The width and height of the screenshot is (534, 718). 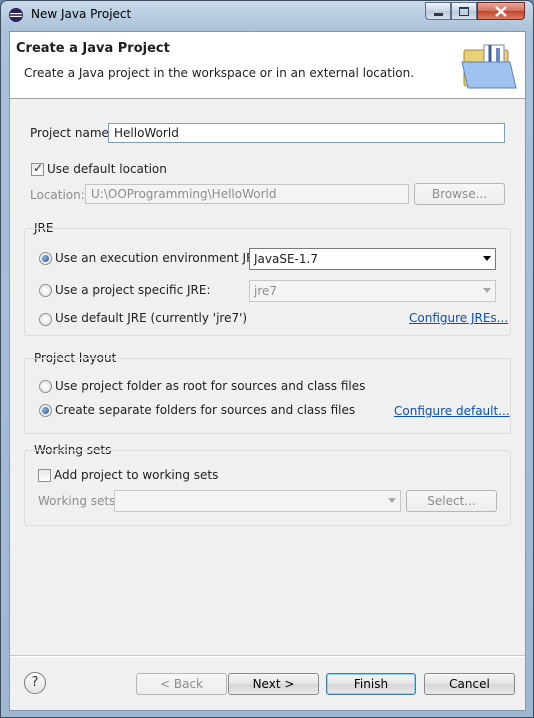 I want to click on execution-environment-select: JavaSE-1.7, so click(x=372, y=259).